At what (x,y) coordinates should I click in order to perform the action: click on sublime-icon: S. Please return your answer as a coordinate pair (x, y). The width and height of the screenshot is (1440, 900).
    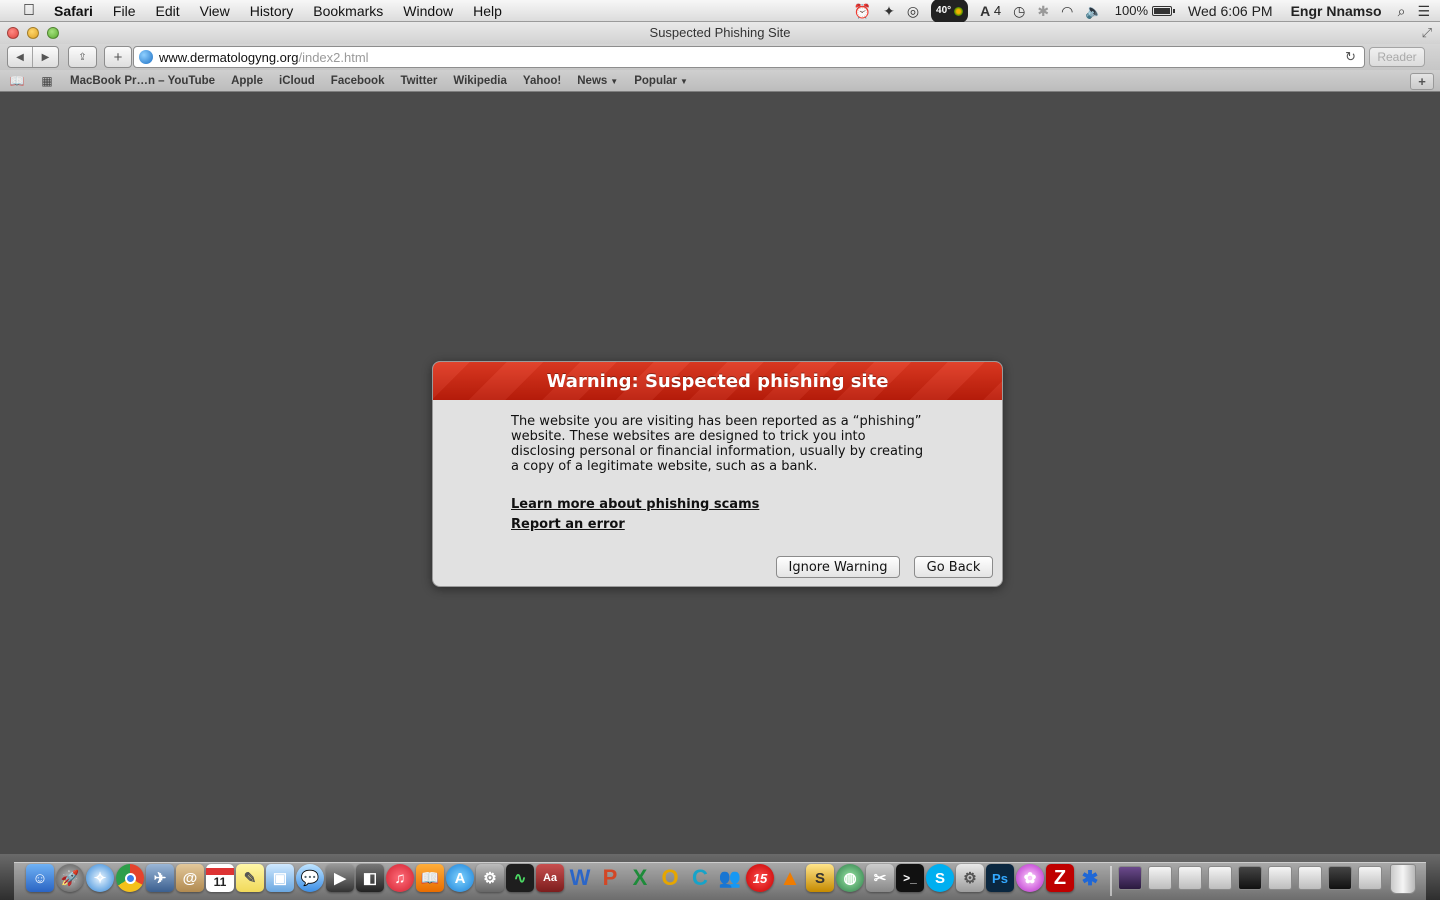
    Looking at the image, I should click on (820, 878).